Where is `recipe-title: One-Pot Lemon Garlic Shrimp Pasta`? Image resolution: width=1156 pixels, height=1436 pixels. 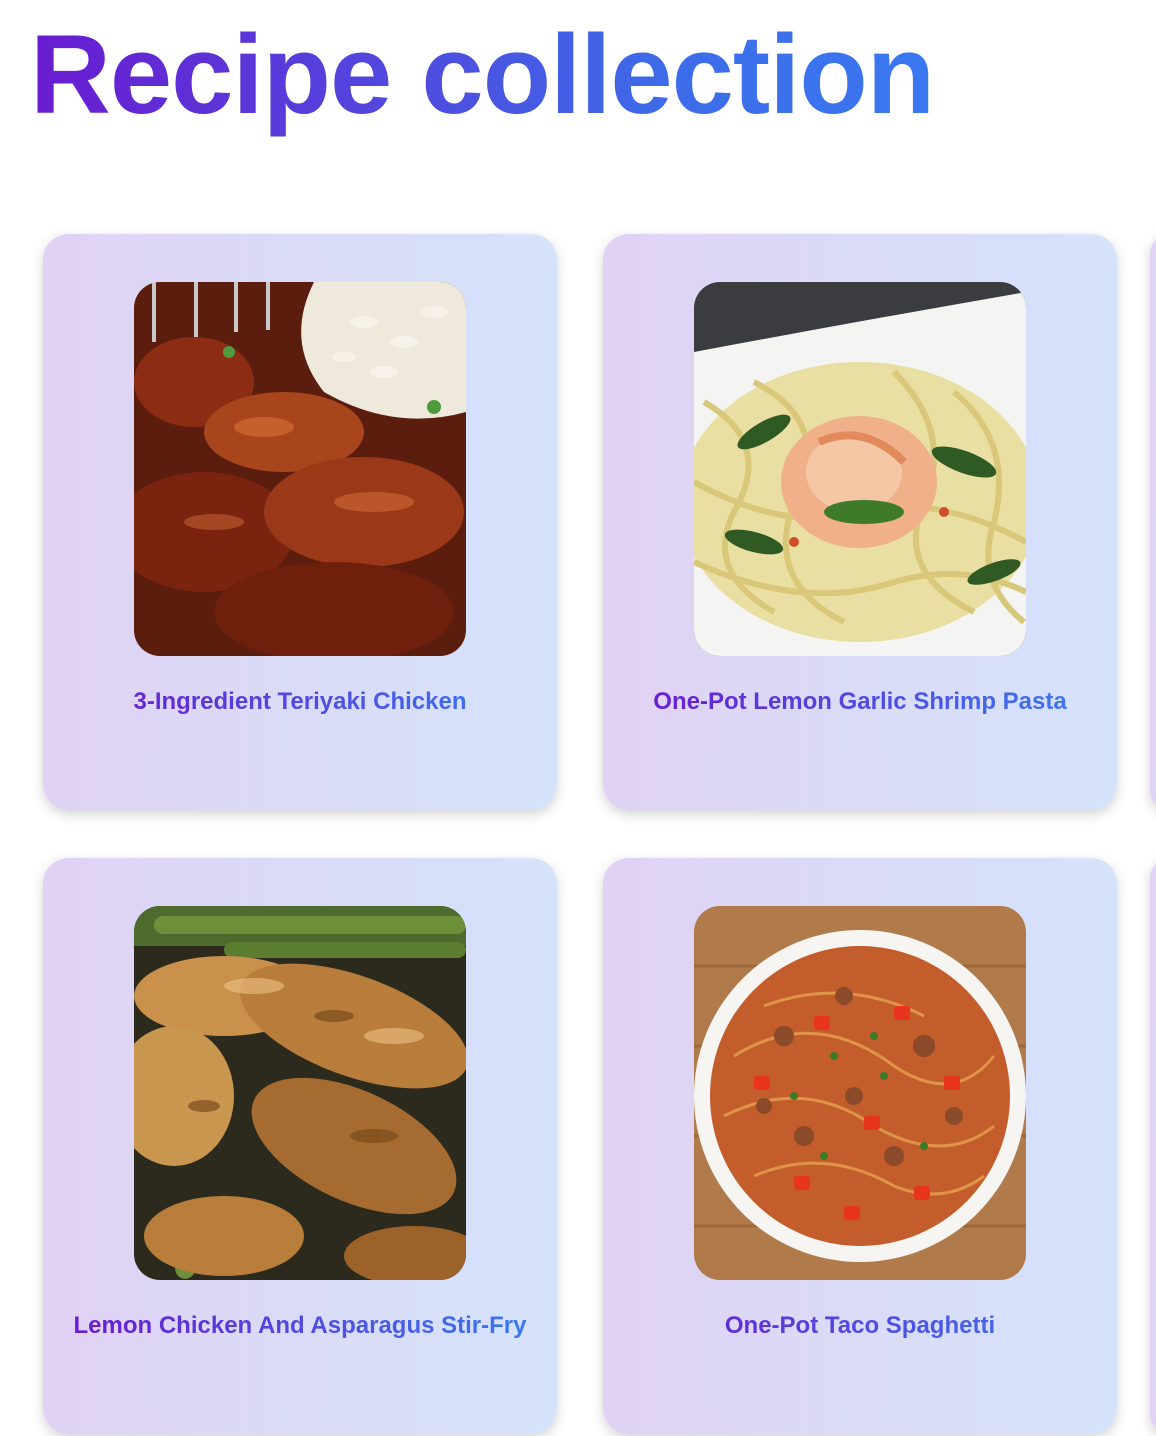
recipe-title: One-Pot Lemon Garlic Shrimp Pasta is located at coordinates (860, 702).